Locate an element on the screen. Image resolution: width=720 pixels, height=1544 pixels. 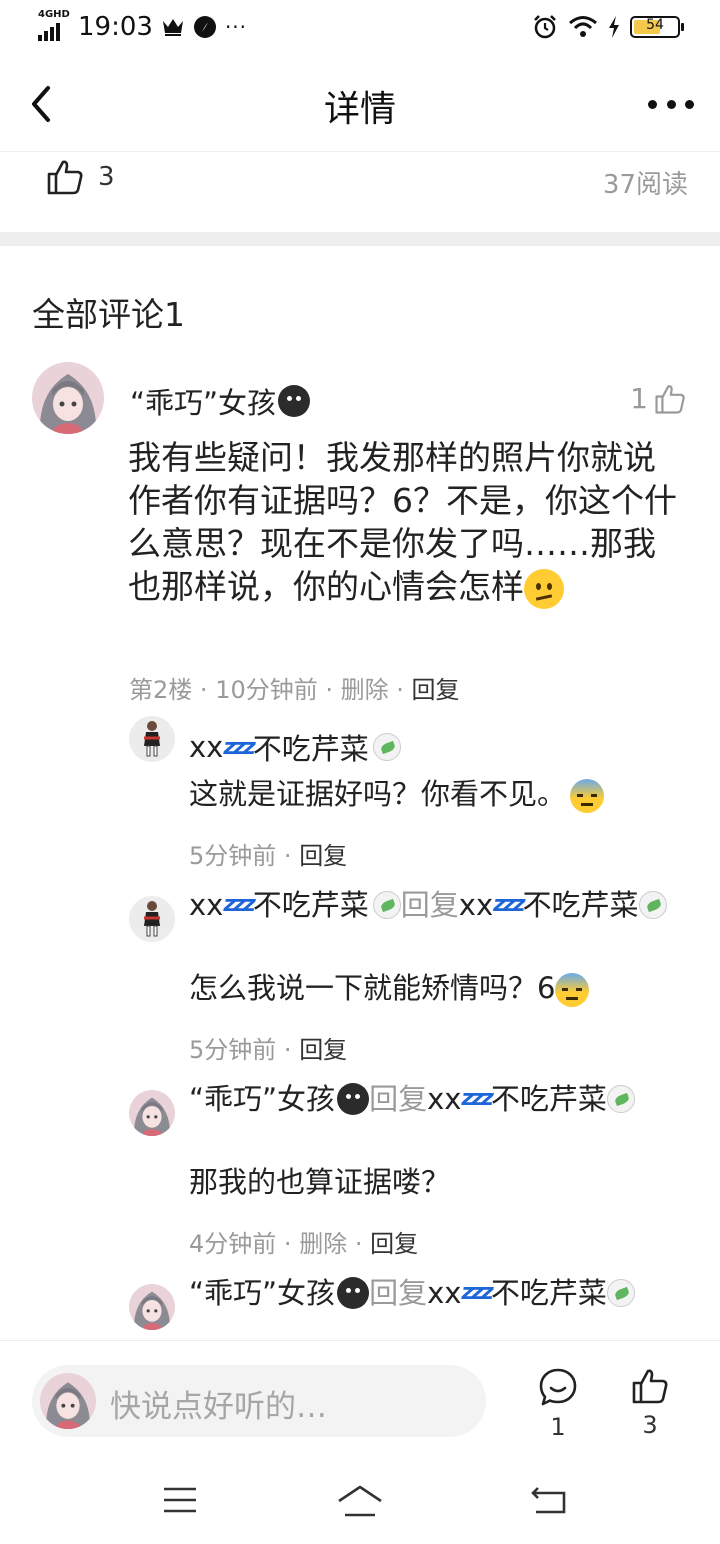
comment-delete-button: 删除 is located at coordinates (365, 690).